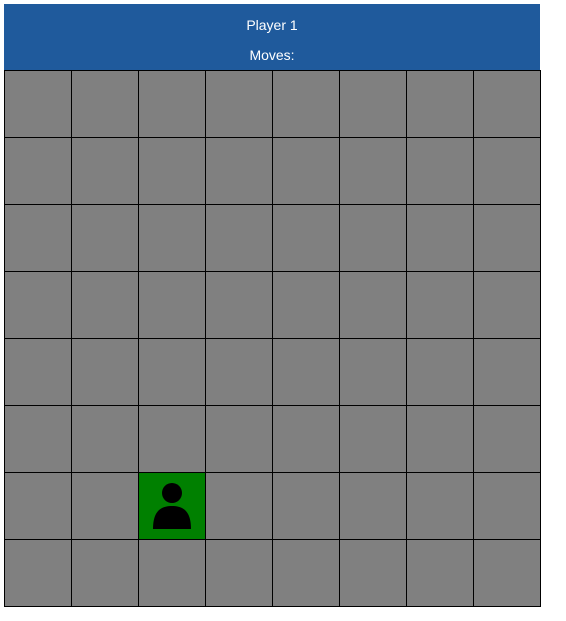 The image size is (566, 621). I want to click on player-label: Player 1, so click(272, 25).